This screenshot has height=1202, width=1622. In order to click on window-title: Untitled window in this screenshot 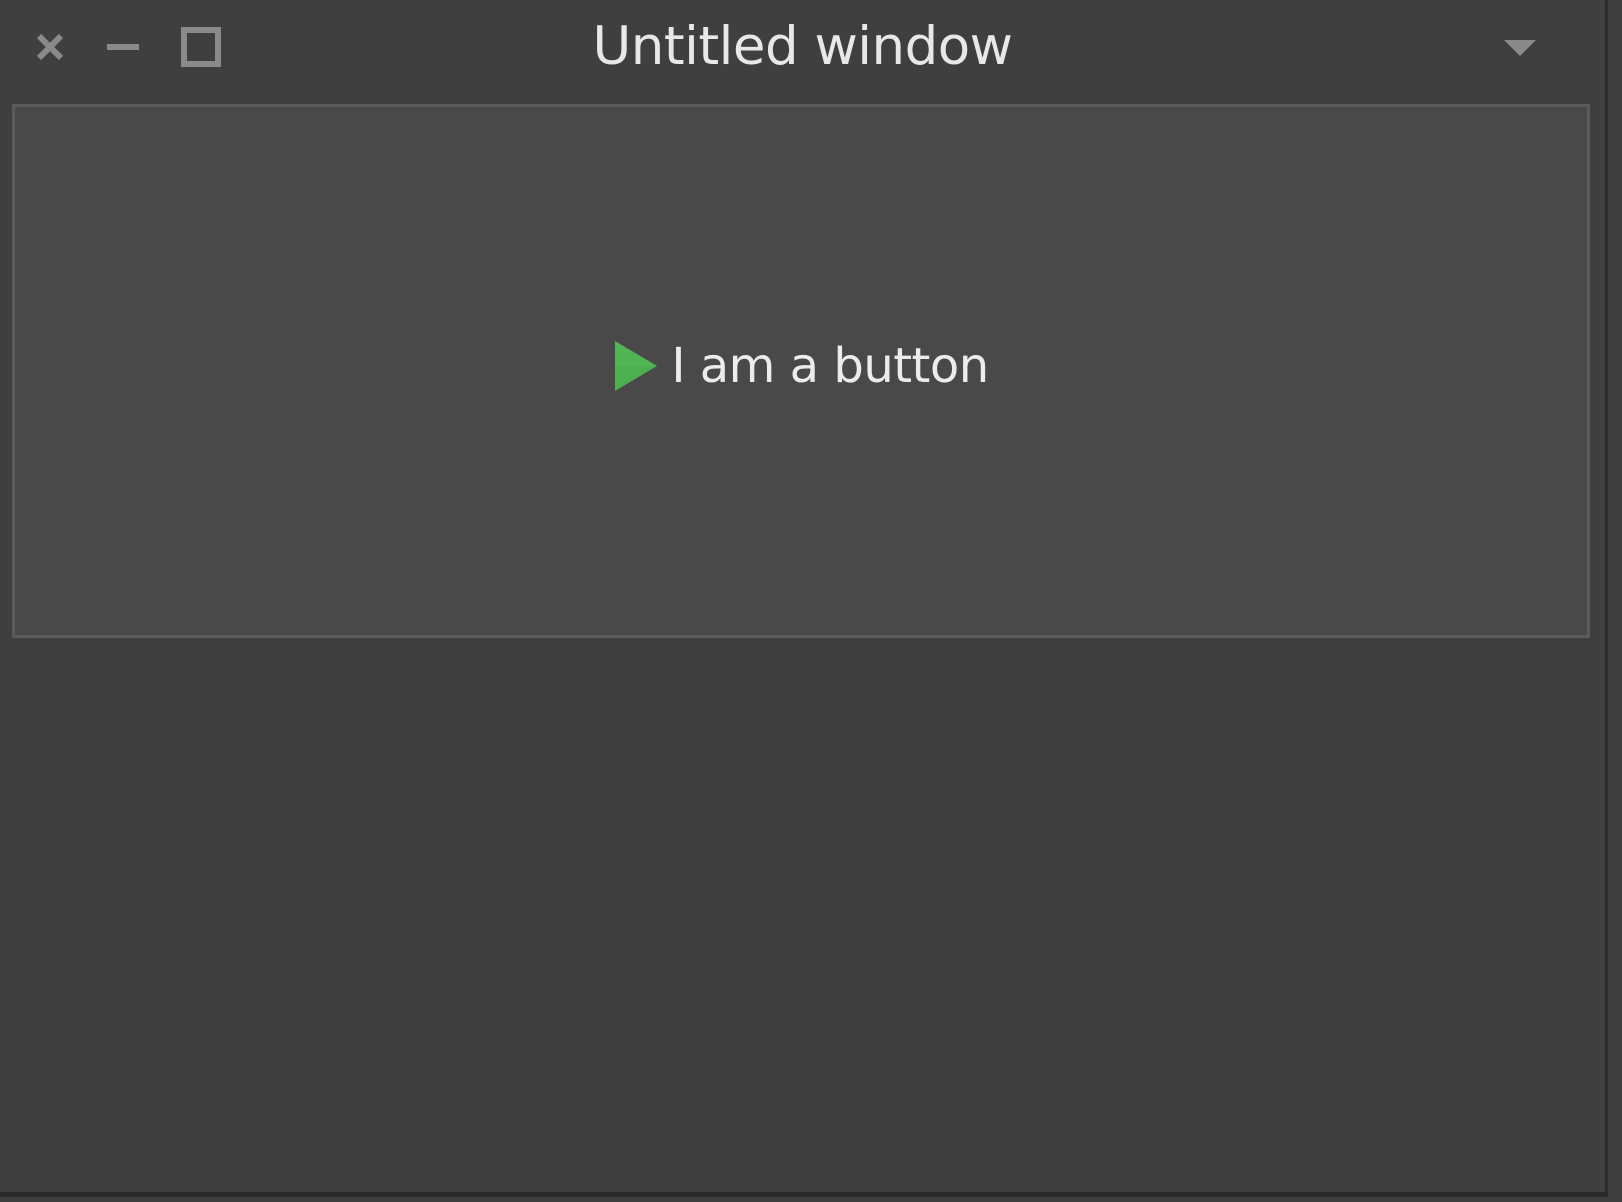, I will do `click(802, 46)`.